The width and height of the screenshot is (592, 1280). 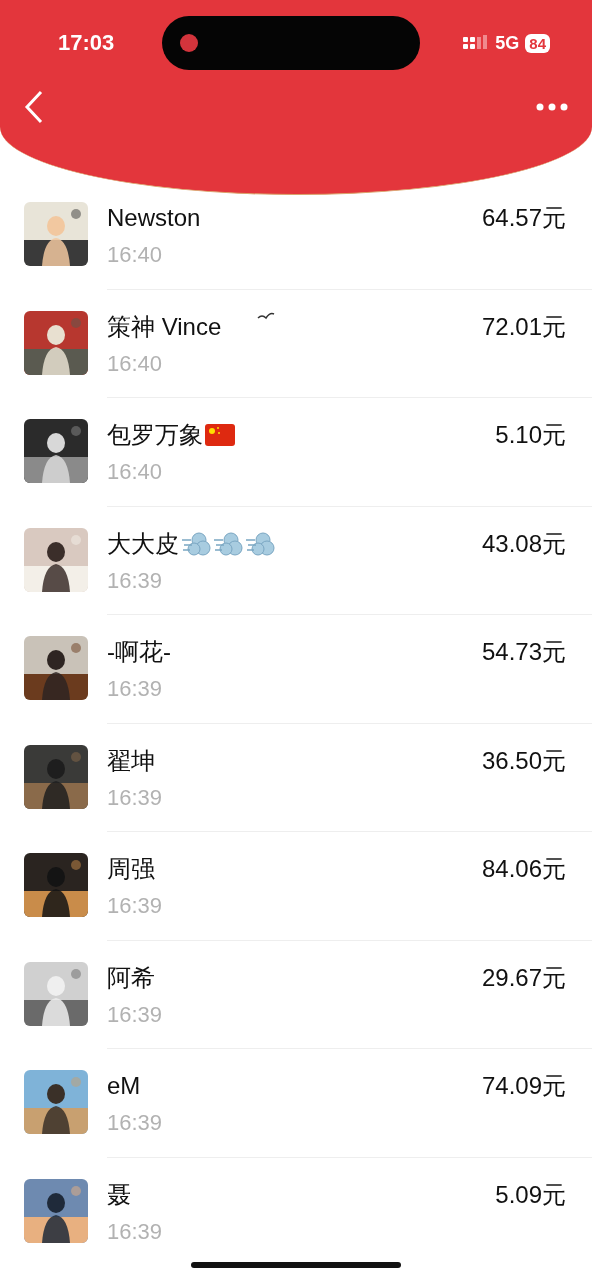 I want to click on user-name: 聂, so click(x=119, y=1194).